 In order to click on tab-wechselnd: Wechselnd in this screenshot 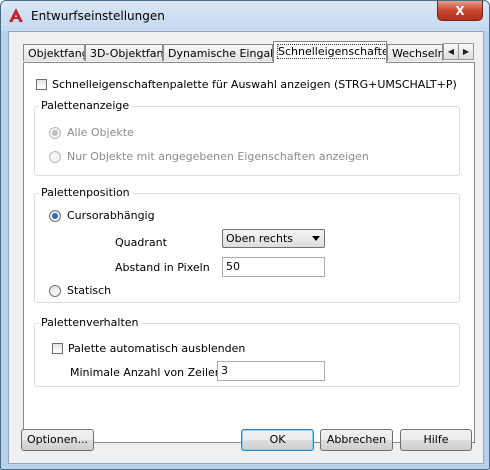, I will do `click(415, 52)`.